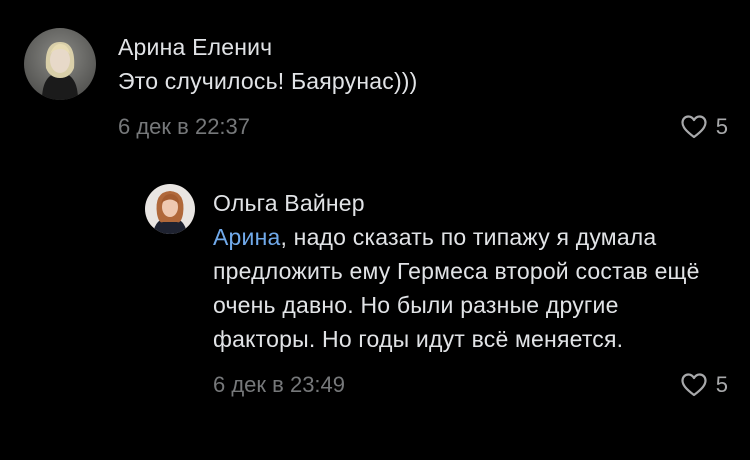 The height and width of the screenshot is (460, 750). What do you see at coordinates (470, 385) in the screenshot?
I see `reply-meta: 6 дек в 23:49 5` at bounding box center [470, 385].